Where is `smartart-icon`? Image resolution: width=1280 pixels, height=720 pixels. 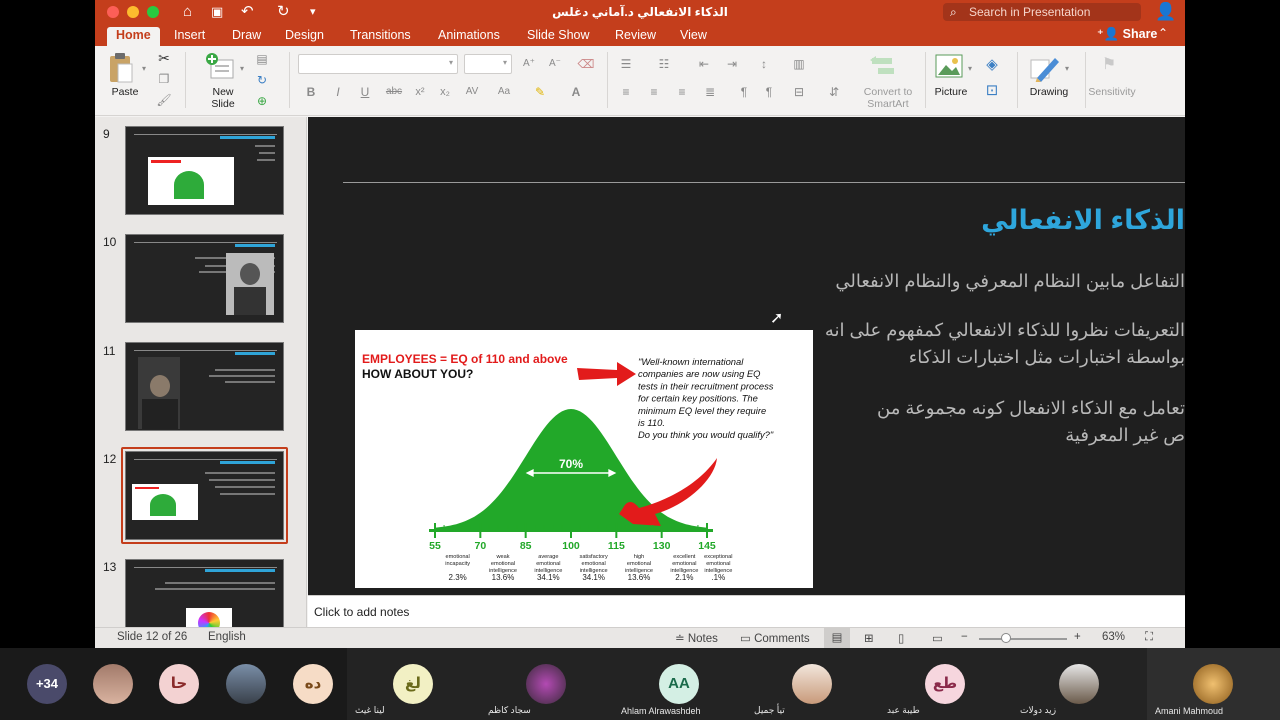
smartart-icon is located at coordinates (882, 67).